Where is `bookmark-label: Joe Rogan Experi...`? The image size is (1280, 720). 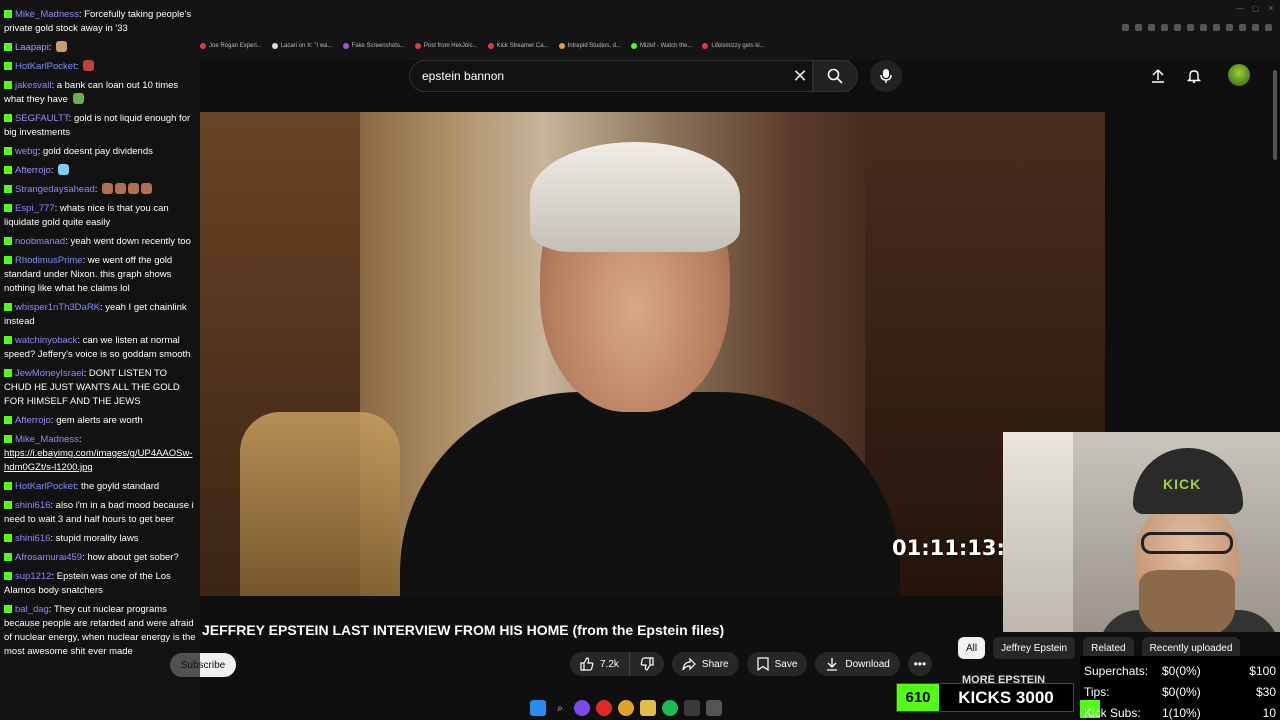 bookmark-label: Joe Rogan Experi... is located at coordinates (235, 46).